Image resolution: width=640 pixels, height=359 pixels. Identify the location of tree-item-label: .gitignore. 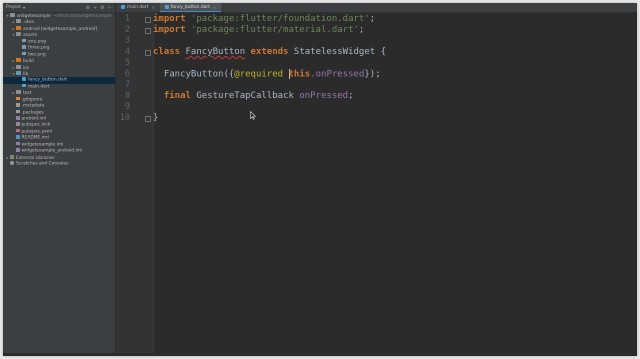
(32, 100).